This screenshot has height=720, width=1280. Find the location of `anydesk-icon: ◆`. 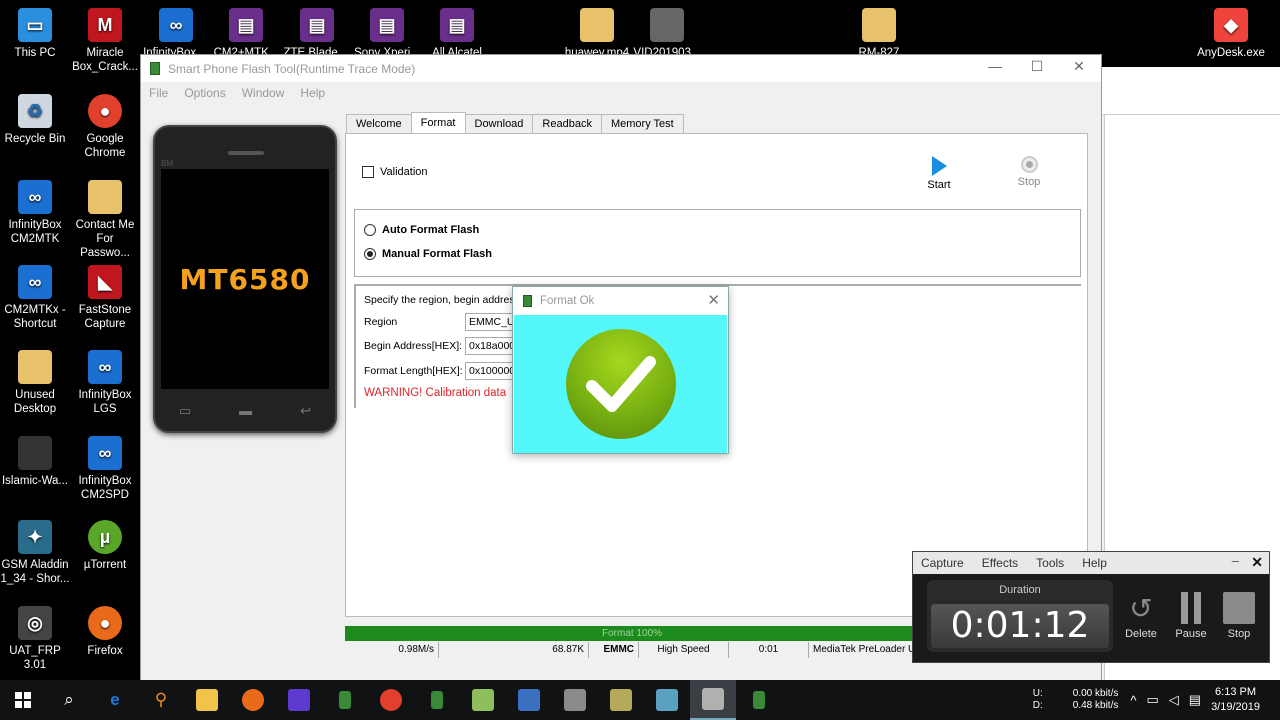

anydesk-icon: ◆ is located at coordinates (1231, 25).